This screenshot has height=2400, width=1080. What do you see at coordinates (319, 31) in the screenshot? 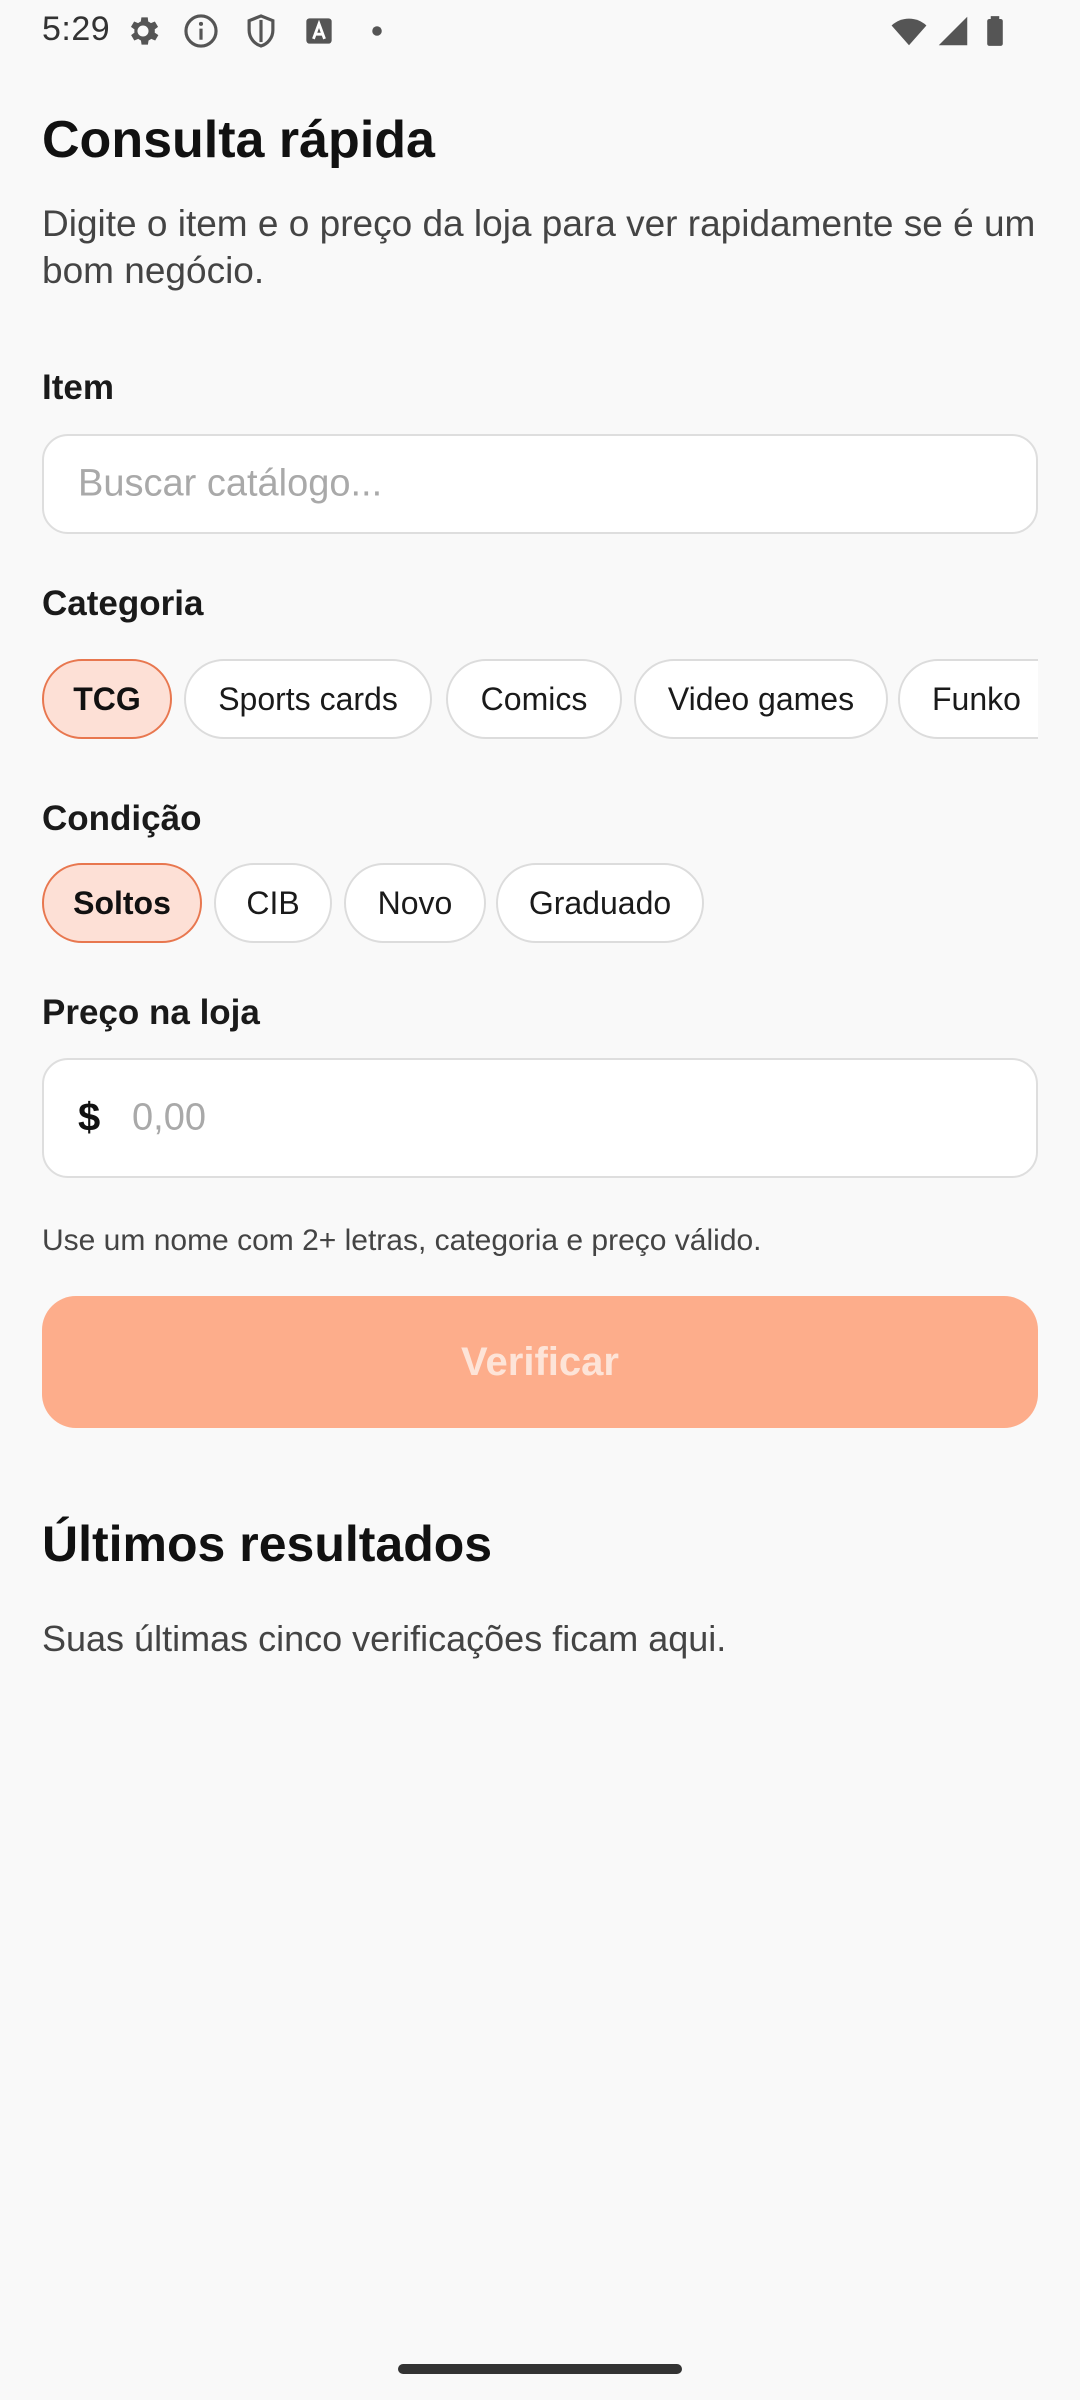
I see `text-a-icon` at bounding box center [319, 31].